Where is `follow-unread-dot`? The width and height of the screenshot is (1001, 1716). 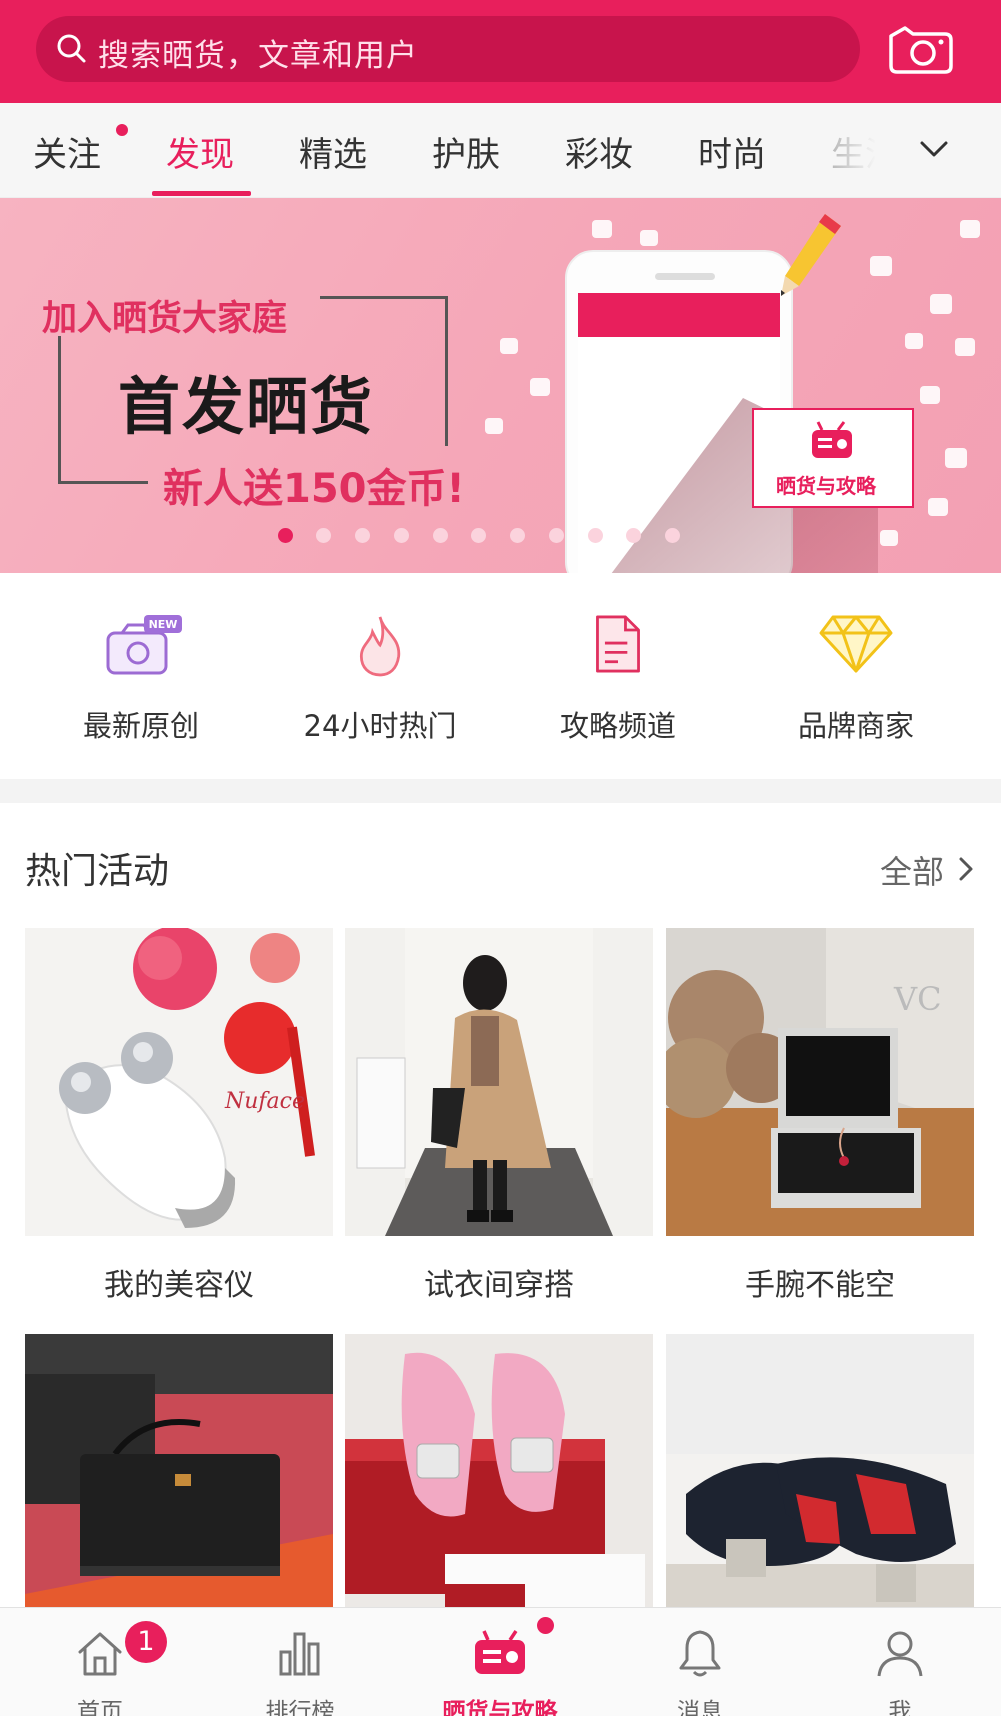 follow-unread-dot is located at coordinates (122, 130).